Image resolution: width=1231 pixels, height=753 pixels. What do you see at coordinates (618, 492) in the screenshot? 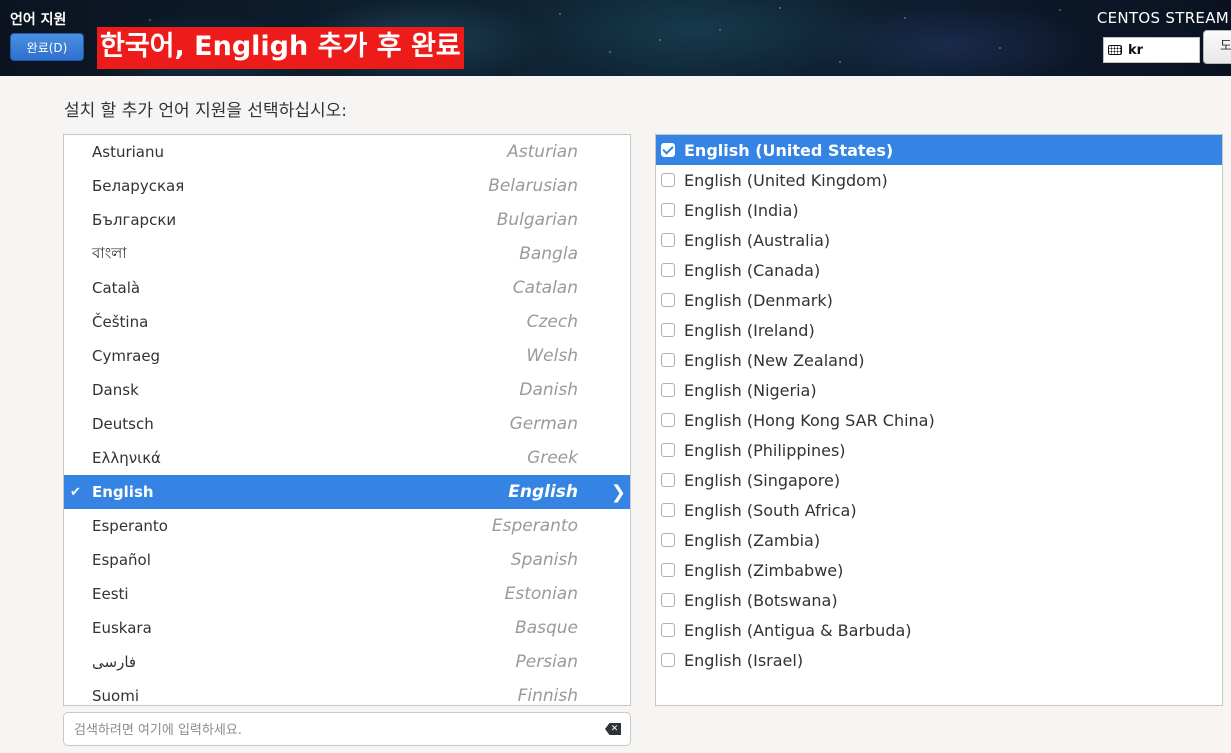
I see `chevron-right-icon: ❯` at bounding box center [618, 492].